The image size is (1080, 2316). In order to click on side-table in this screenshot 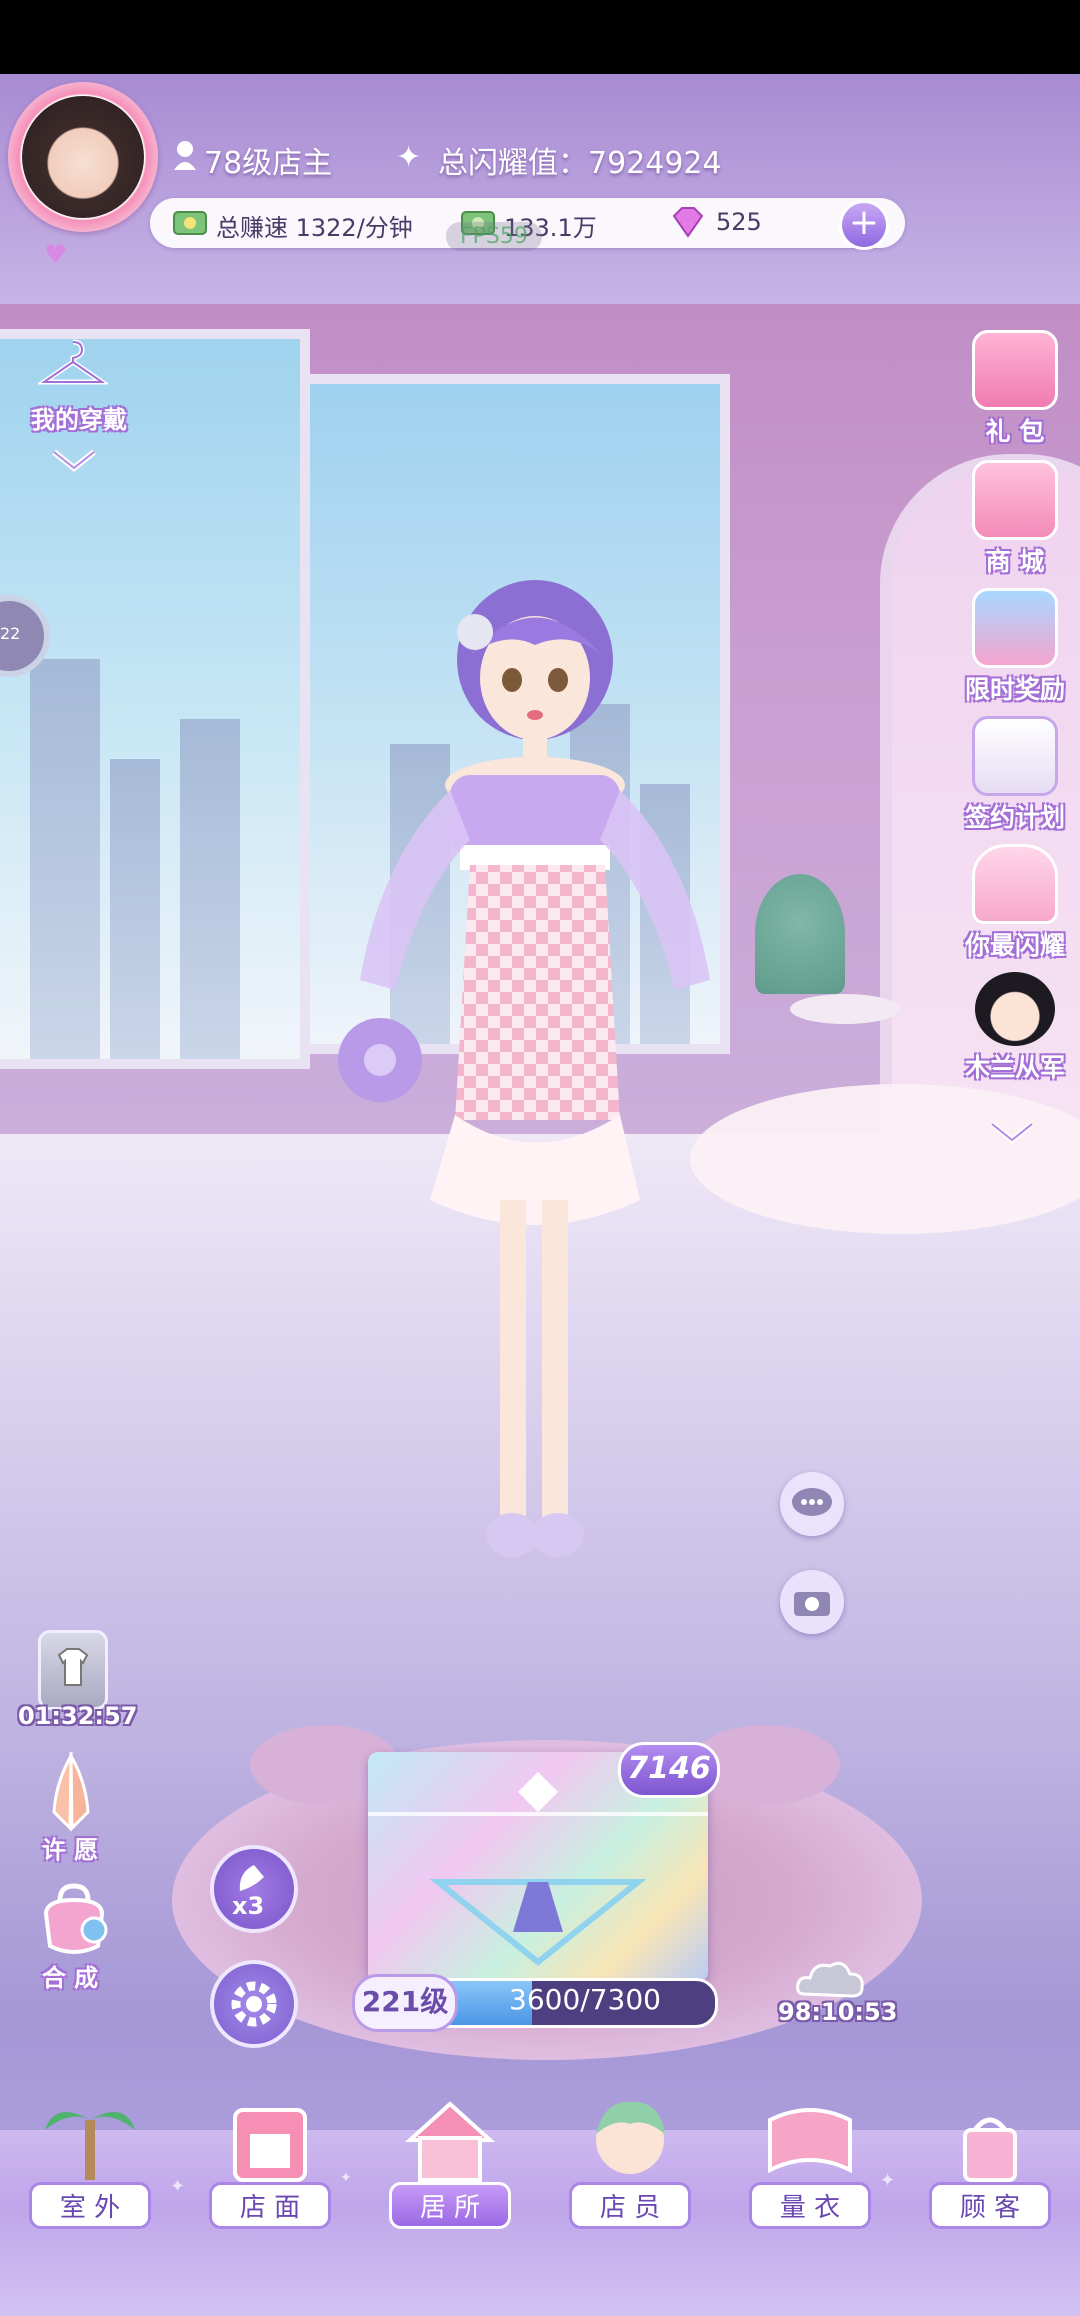, I will do `click(845, 1009)`.